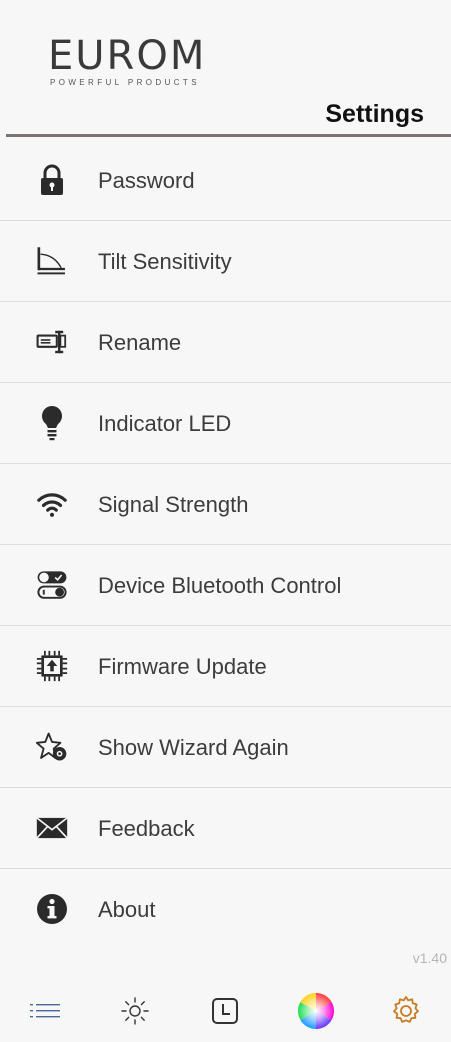  What do you see at coordinates (225, 828) in the screenshot?
I see `menu-item-feedback: Feedback` at bounding box center [225, 828].